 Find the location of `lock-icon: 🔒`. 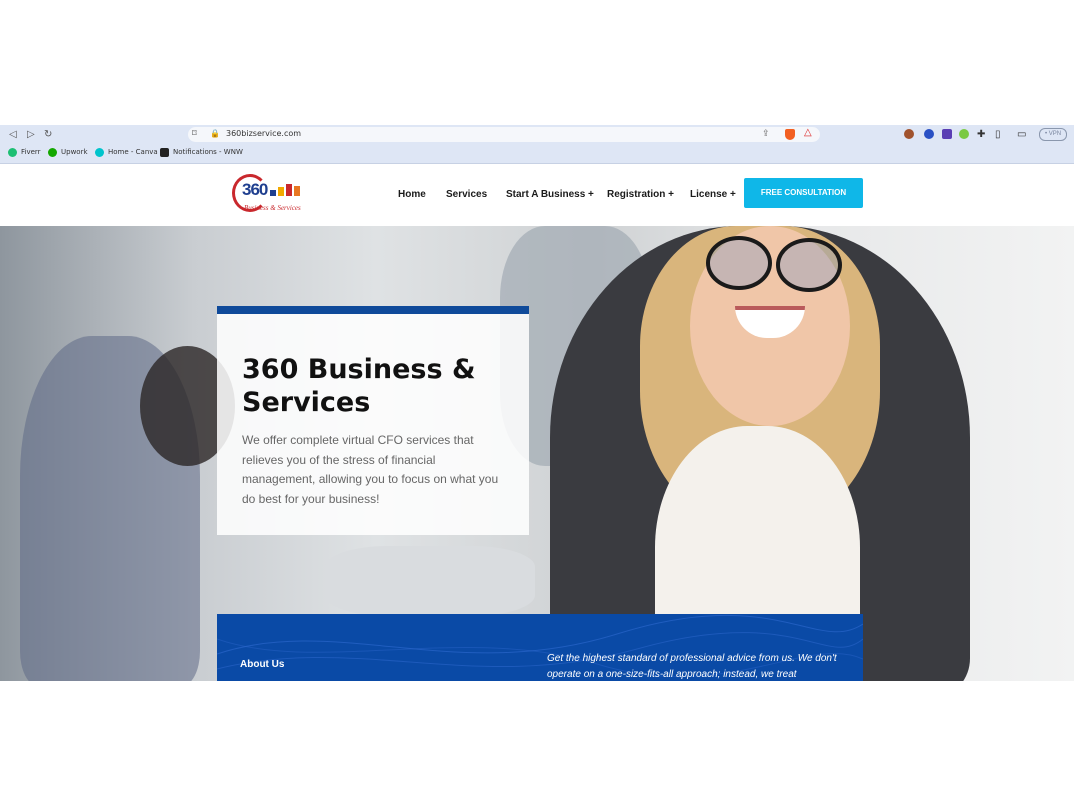

lock-icon: 🔒 is located at coordinates (215, 133).